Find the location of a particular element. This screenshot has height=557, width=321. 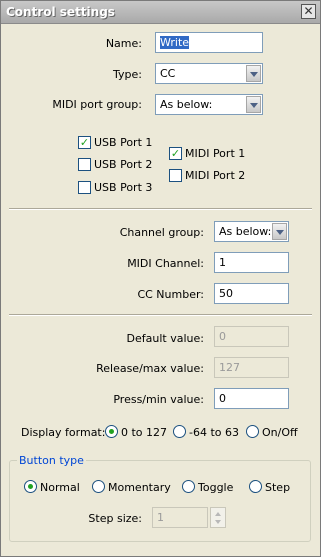

usb-port-1-label: USB Port 1 is located at coordinates (123, 142).